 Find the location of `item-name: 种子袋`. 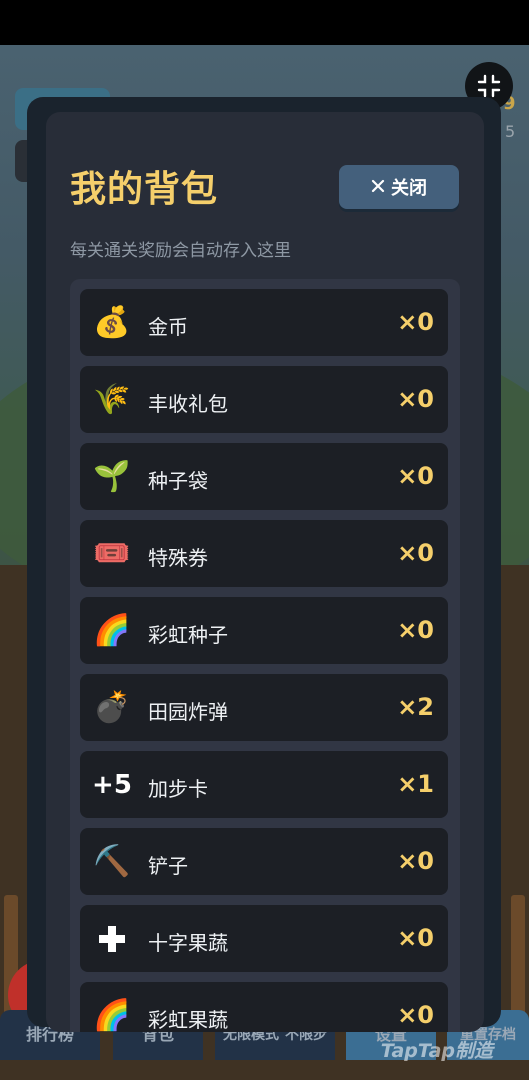

item-name: 种子袋 is located at coordinates (178, 481).